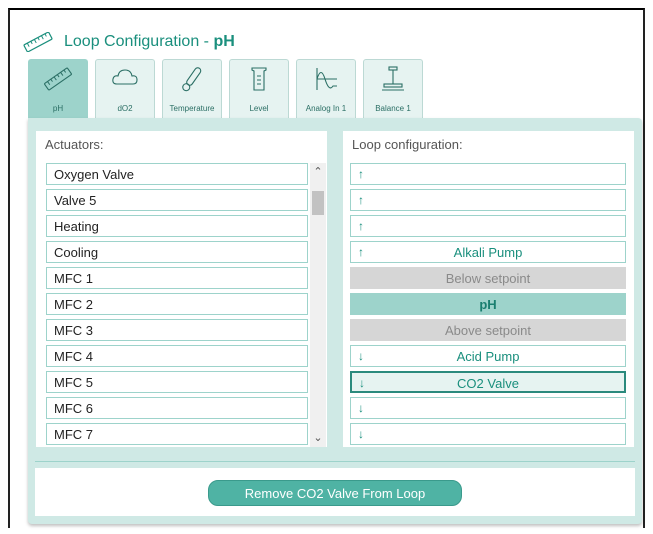  I want to click on actuator-item: MFC 3, so click(177, 330).